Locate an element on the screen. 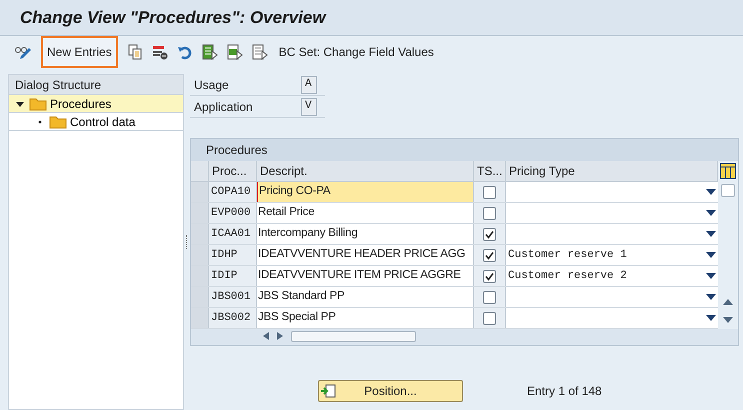  scroll-up-icon is located at coordinates (728, 302).